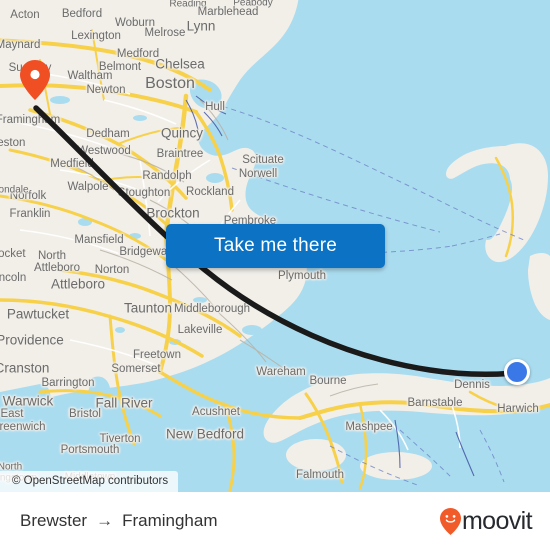  What do you see at coordinates (89, 481) in the screenshot?
I see `osm-attribution: © OpenStreetMap contributors` at bounding box center [89, 481].